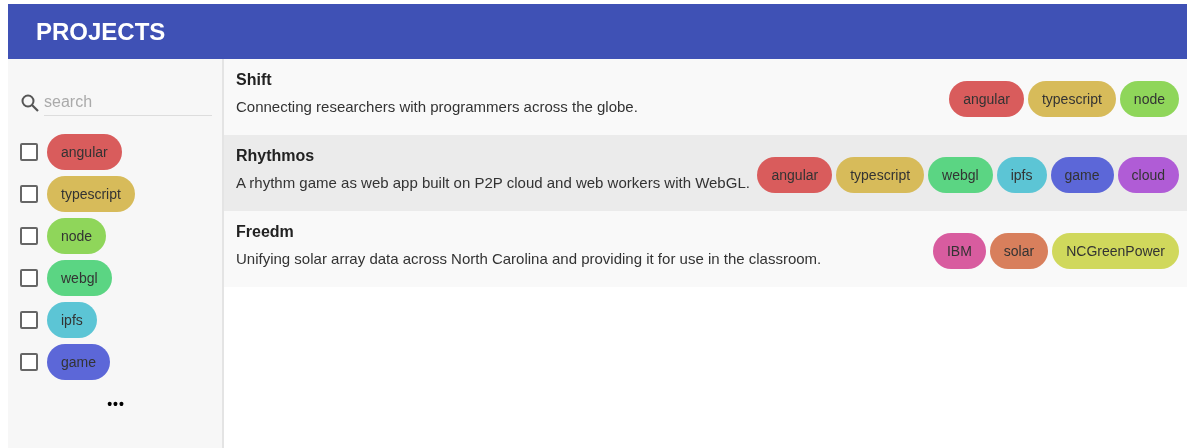  What do you see at coordinates (30, 102) in the screenshot?
I see `search-icon` at bounding box center [30, 102].